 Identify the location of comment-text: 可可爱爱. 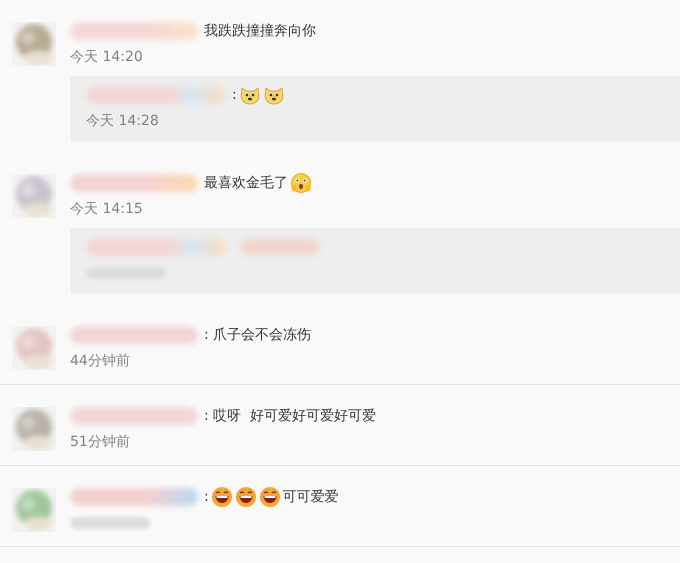
(310, 497).